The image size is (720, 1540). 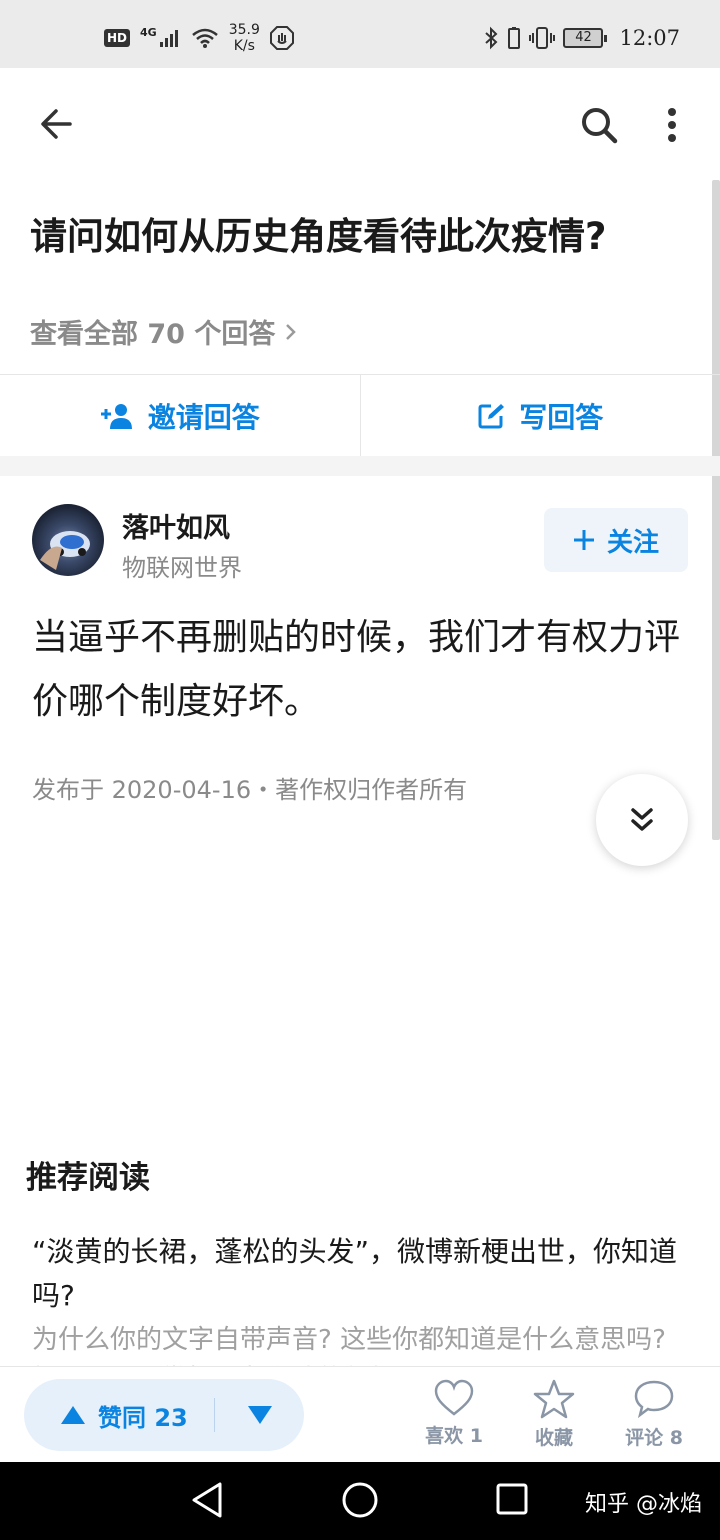 I want to click on battery-indicator: 42, so click(x=585, y=38).